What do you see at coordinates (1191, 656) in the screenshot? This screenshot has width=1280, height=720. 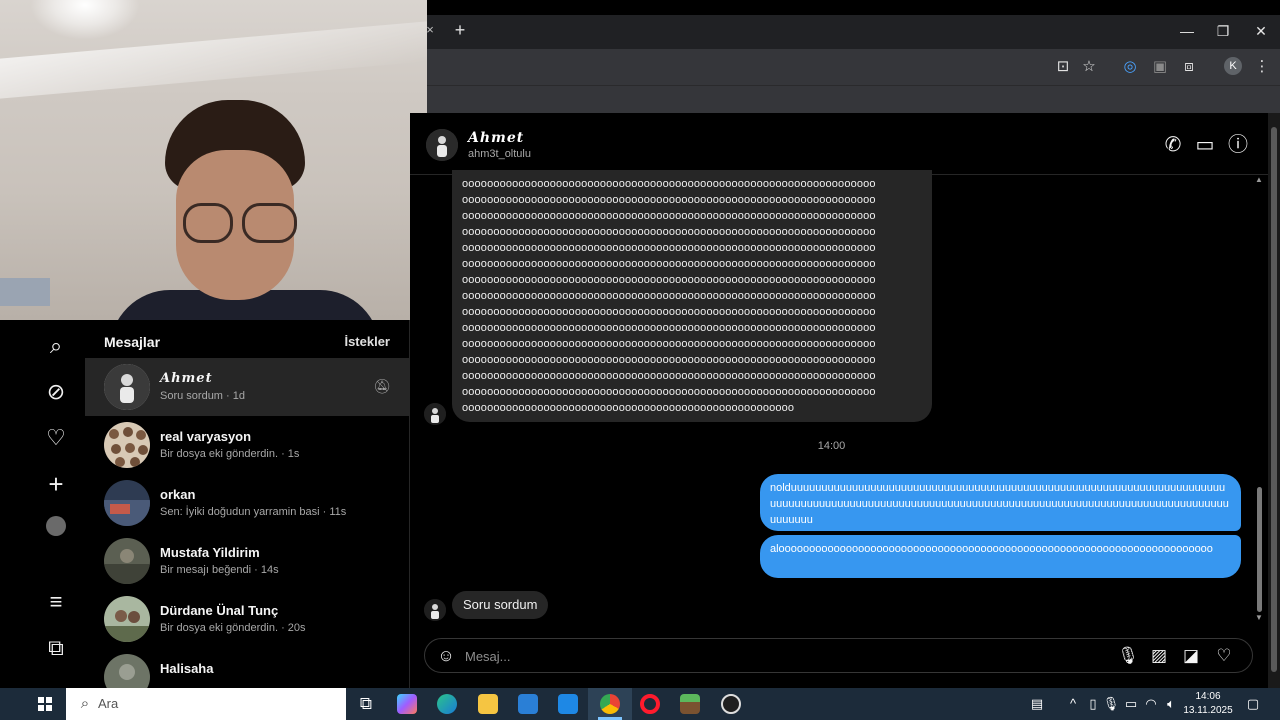 I see `sticker-icon: ◪` at bounding box center [1191, 656].